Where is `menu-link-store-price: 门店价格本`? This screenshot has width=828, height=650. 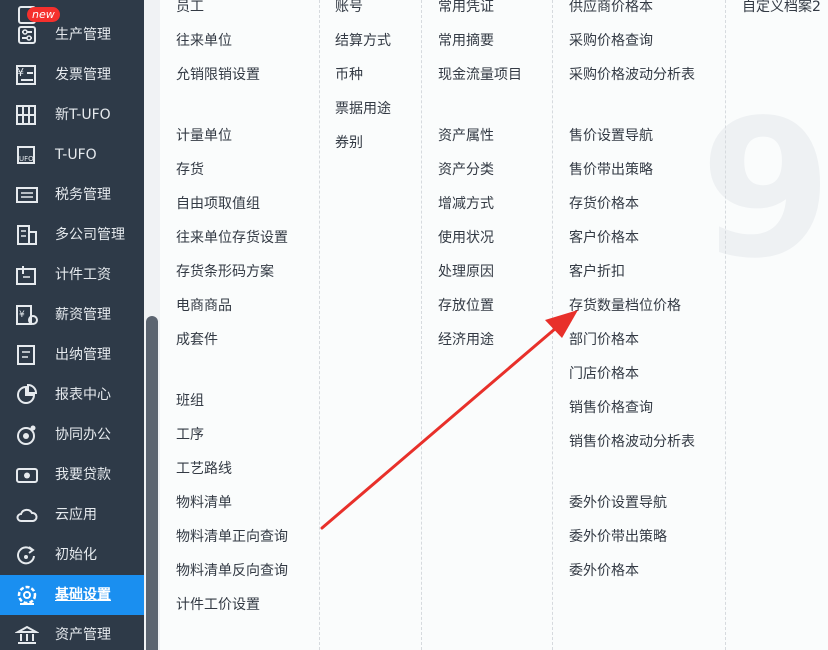
menu-link-store-price: 门店价格本 is located at coordinates (604, 374).